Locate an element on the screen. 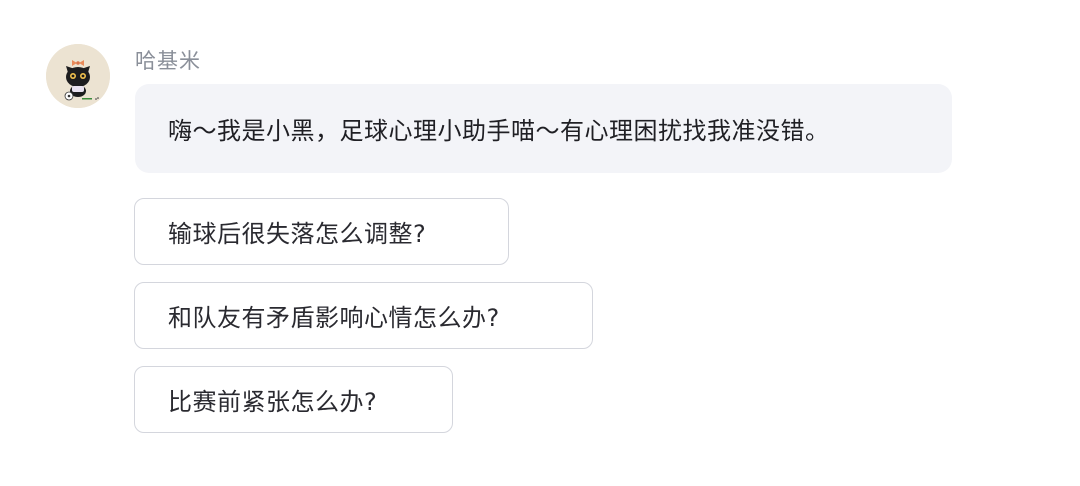 The height and width of the screenshot is (486, 1080). suggestion-button-lost-match: 输球后很失落怎么调整? is located at coordinates (321, 231).